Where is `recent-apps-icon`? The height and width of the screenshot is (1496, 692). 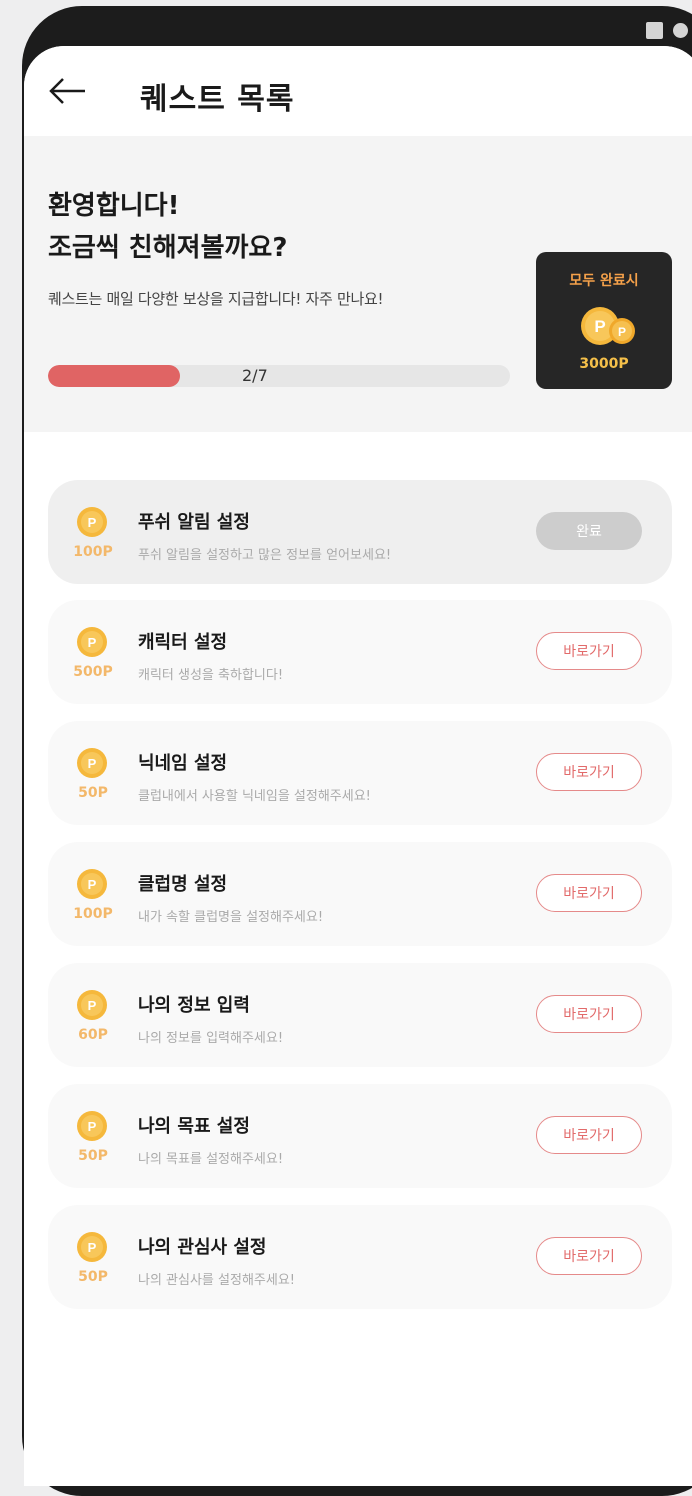
recent-apps-icon is located at coordinates (654, 30).